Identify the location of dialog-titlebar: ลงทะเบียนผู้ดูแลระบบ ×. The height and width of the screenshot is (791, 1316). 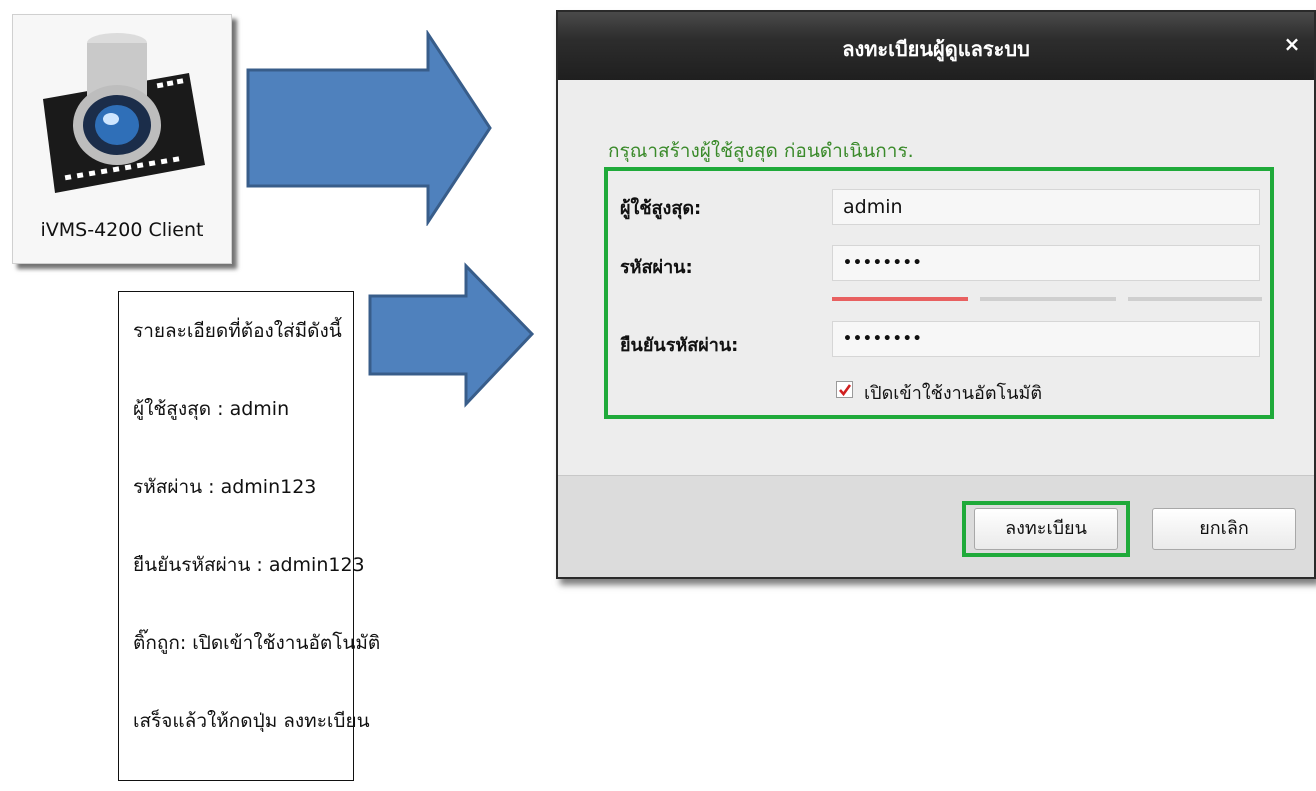
(936, 46).